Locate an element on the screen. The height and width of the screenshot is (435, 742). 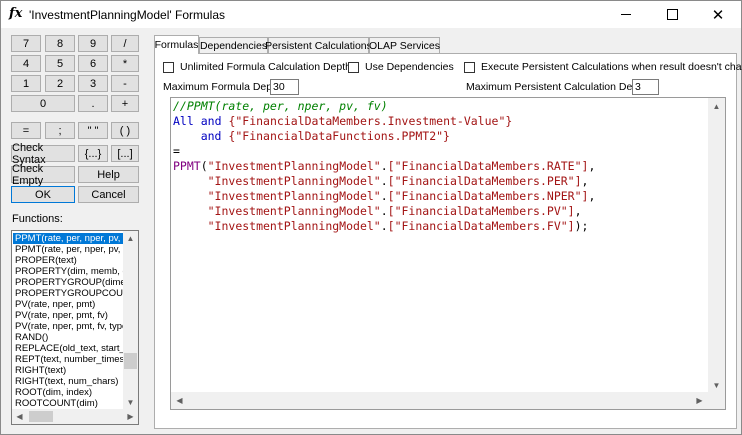
code-arg: ["FinancialDataMembers.NPER"] is located at coordinates (488, 196).